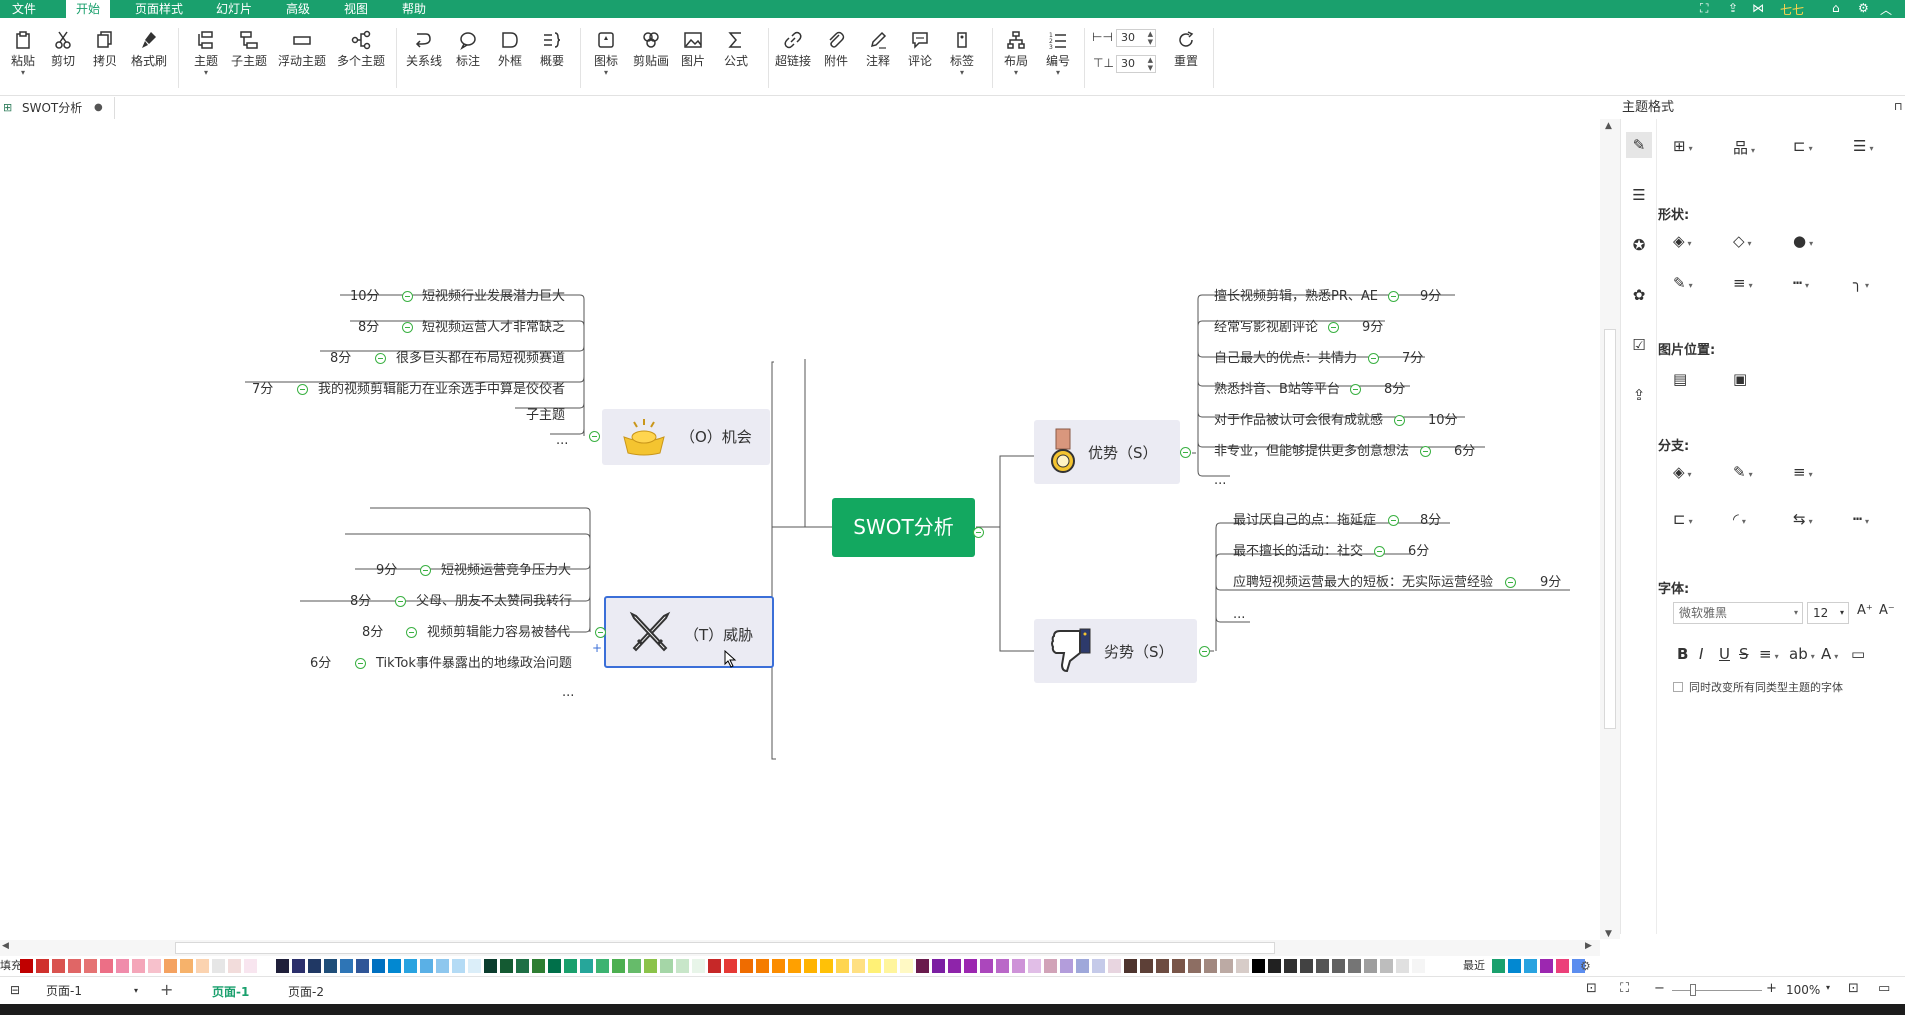  Describe the element at coordinates (1363, 583) in the screenshot. I see `weakness-item: 应聘短视频运营最大的短板：无实际运营经验` at that location.